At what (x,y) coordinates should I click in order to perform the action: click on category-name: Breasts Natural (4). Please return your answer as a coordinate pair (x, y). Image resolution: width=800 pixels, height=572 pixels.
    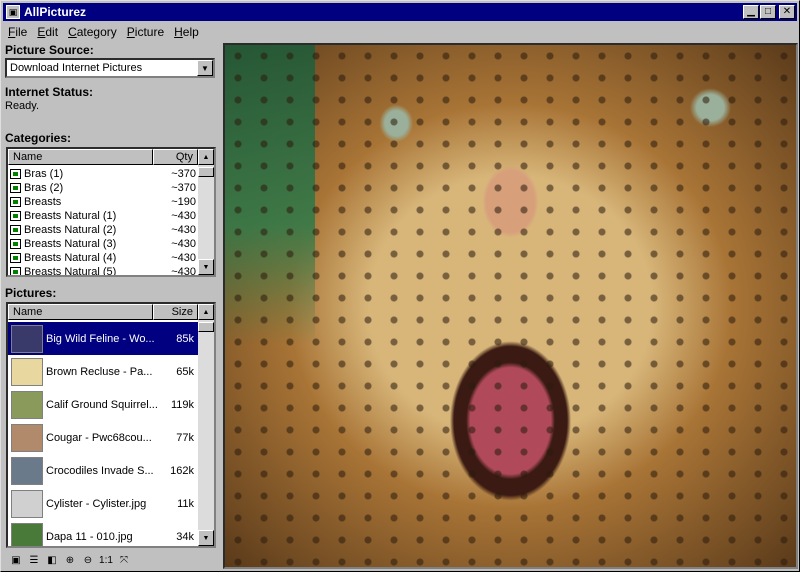
    Looking at the image, I should click on (70, 258).